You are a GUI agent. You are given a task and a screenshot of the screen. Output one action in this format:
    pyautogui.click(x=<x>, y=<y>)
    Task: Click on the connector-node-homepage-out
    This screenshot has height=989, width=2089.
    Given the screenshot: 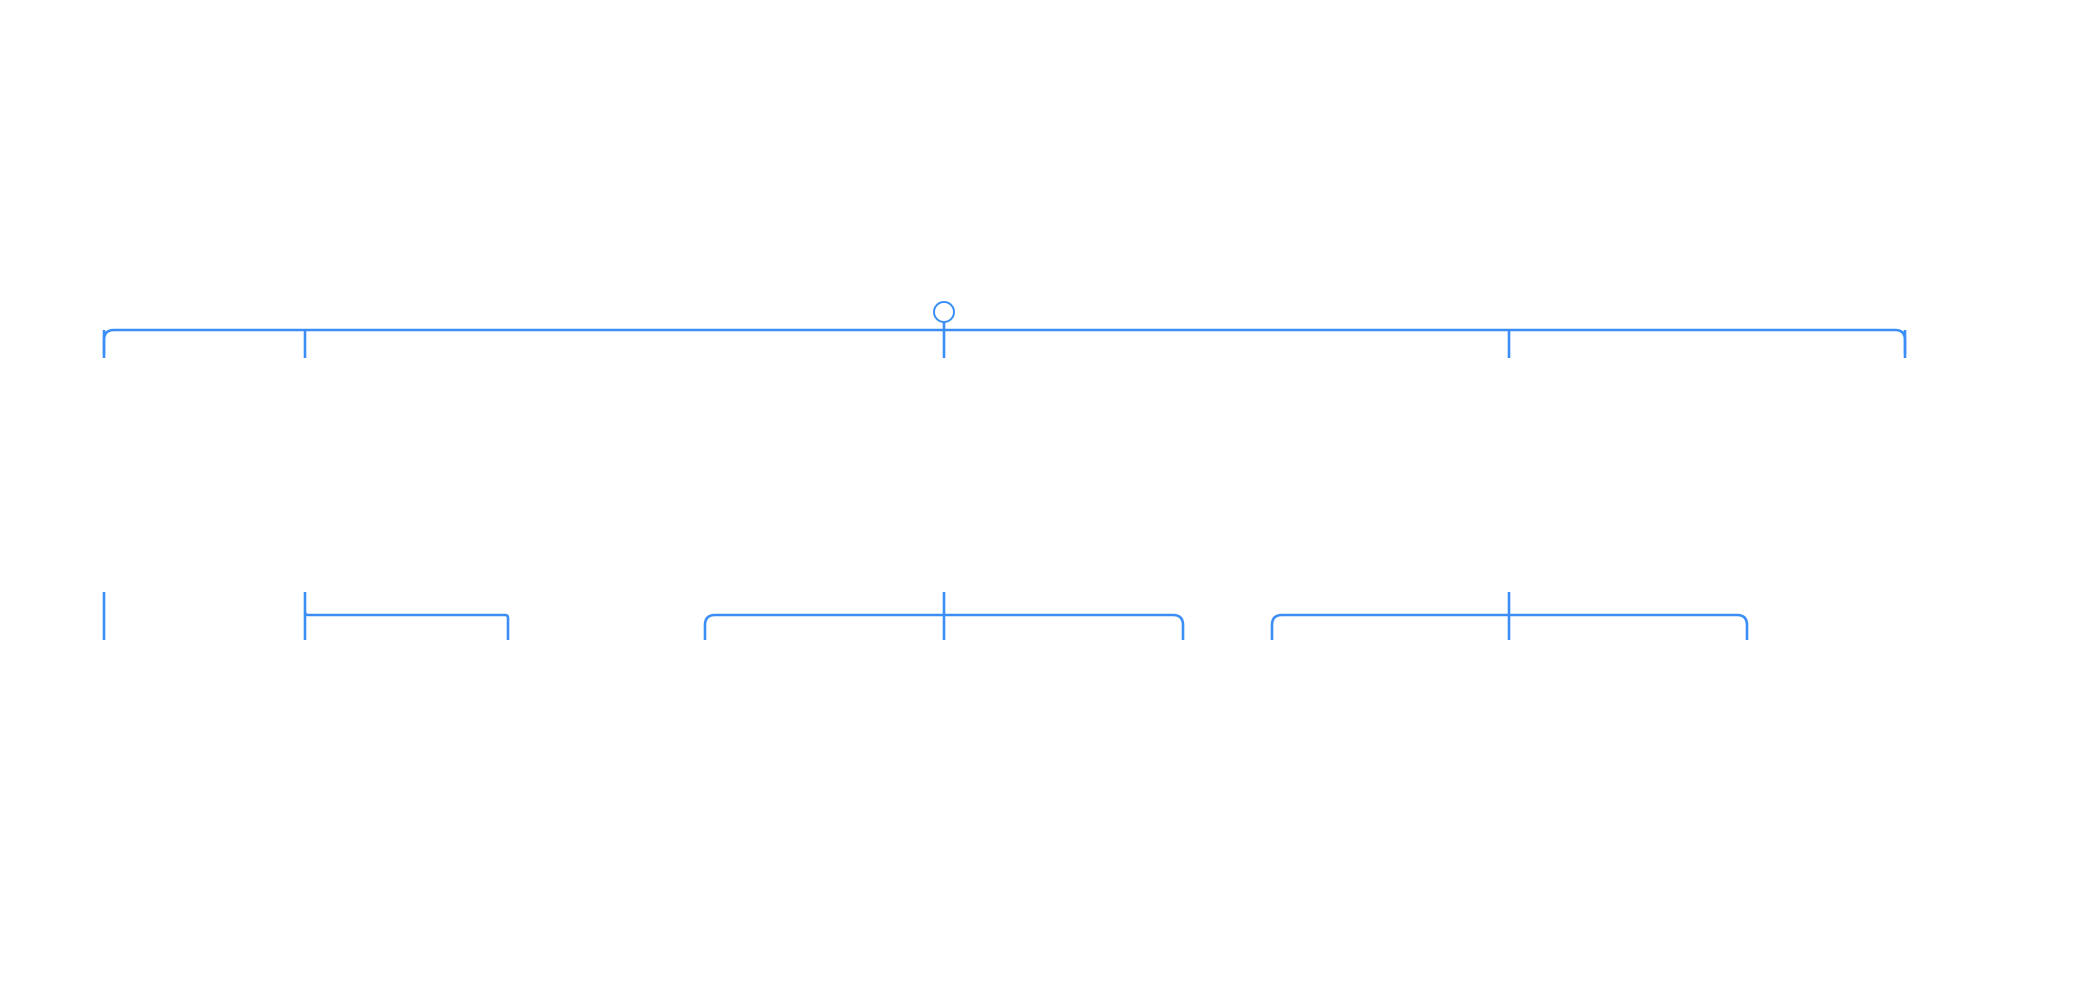 What is the action you would take?
    pyautogui.click(x=944, y=312)
    